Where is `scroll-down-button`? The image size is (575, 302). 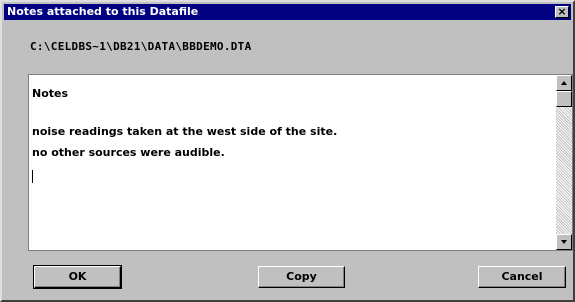
scroll-down-button is located at coordinates (564, 242).